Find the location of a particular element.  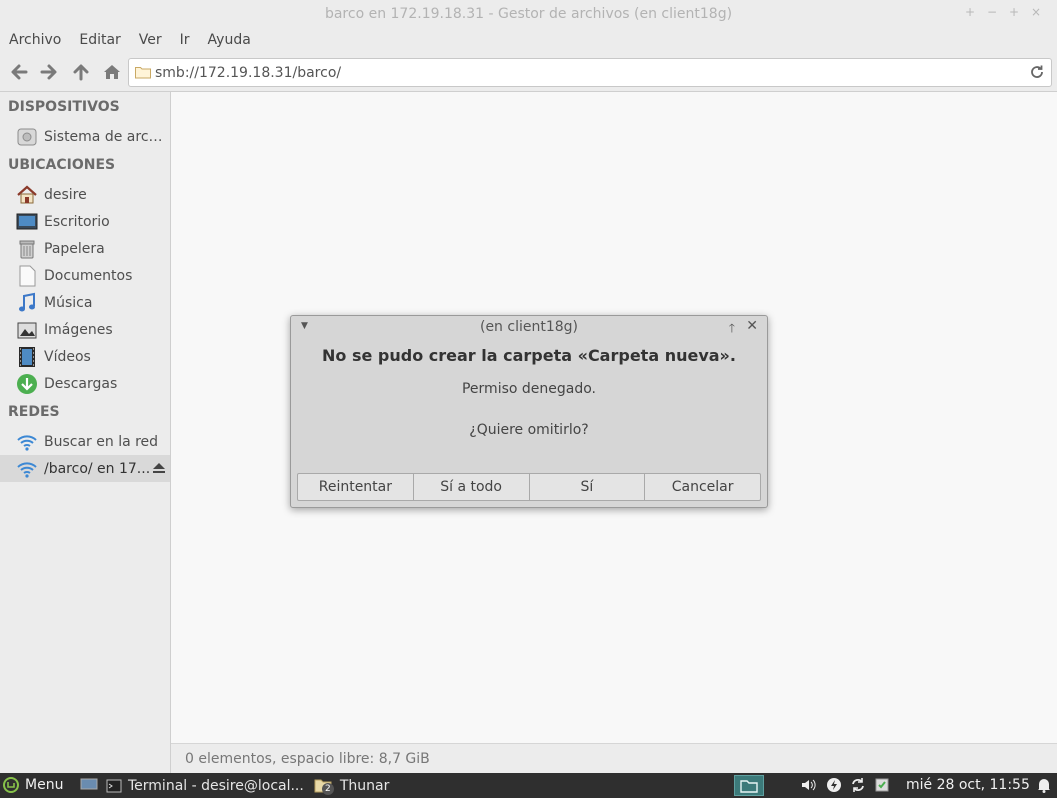

sidebar-item-videos: Vídeos is located at coordinates (85, 356).